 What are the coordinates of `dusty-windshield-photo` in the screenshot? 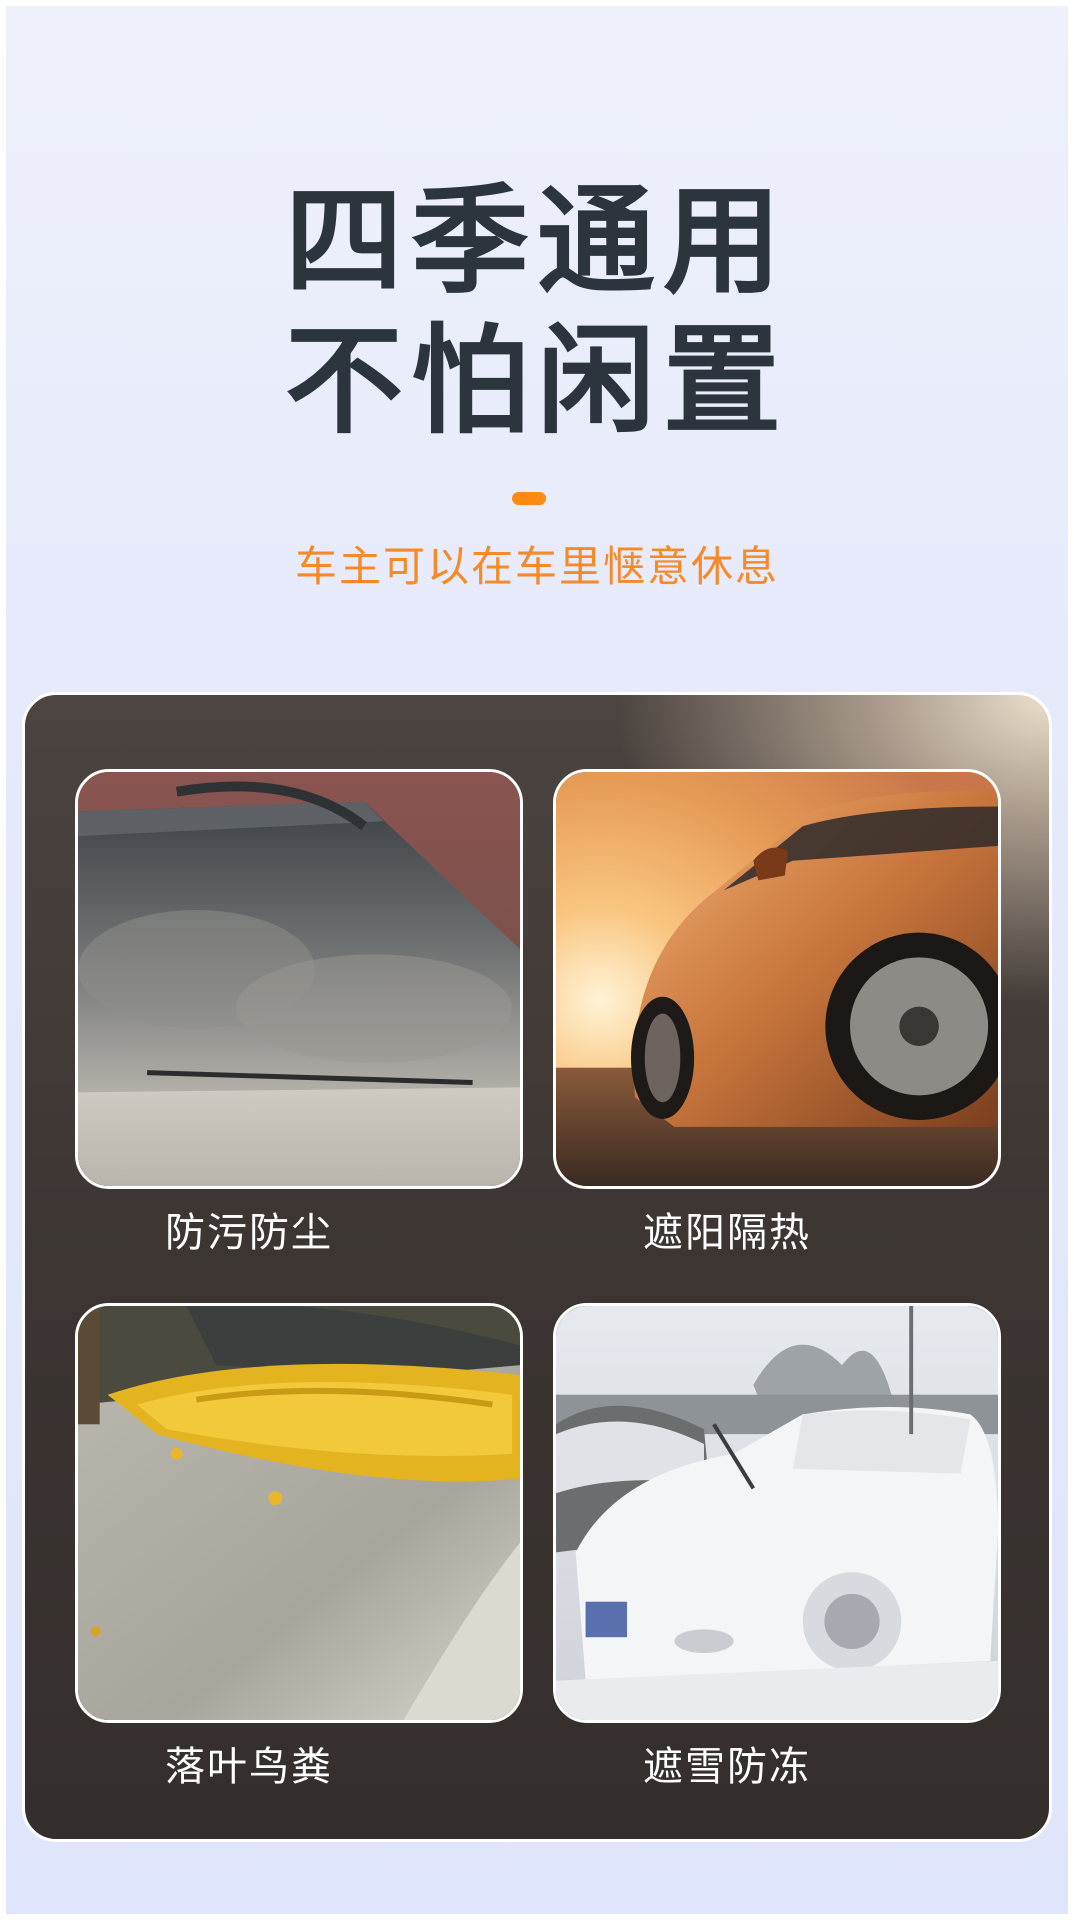 It's located at (299, 979).